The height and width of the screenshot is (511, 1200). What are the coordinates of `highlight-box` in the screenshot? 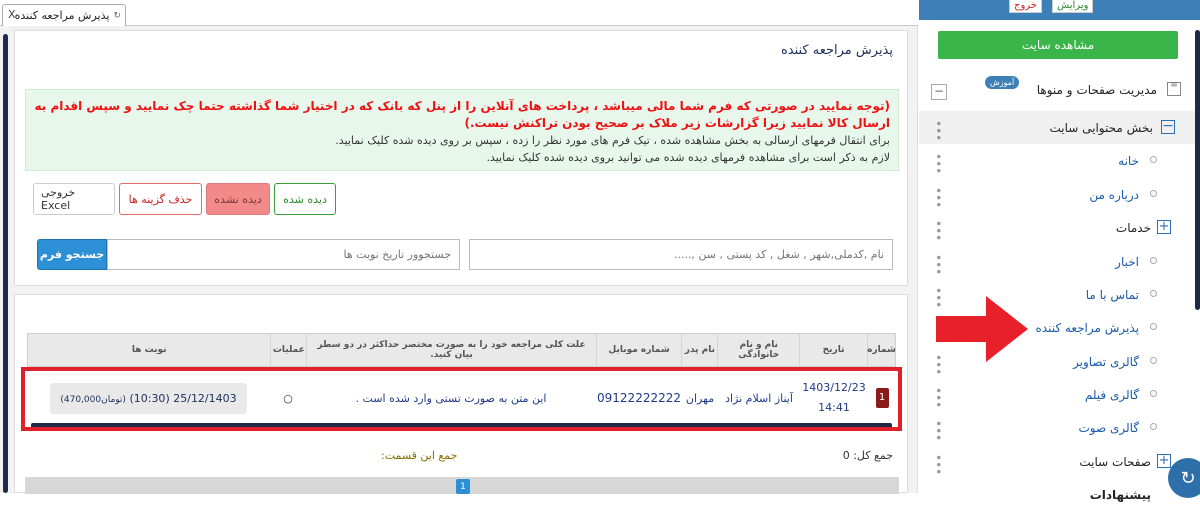 It's located at (461, 399).